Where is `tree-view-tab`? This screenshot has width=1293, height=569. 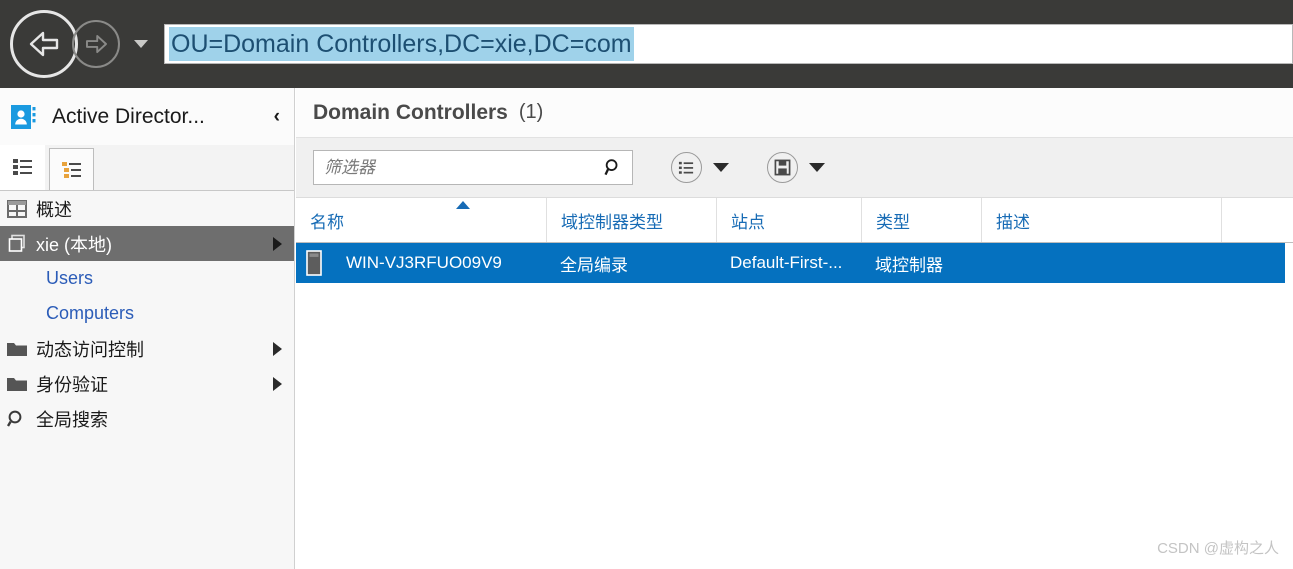
tree-view-tab is located at coordinates (71, 169).